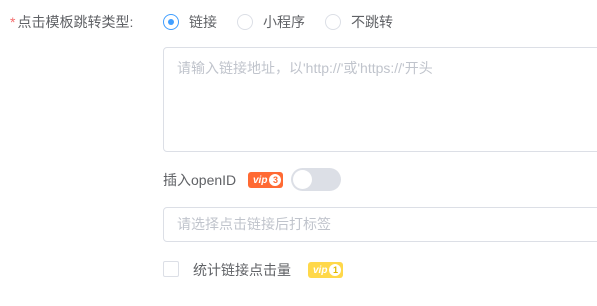 This screenshot has height=306, width=597. Describe the element at coordinates (305, 68) in the screenshot. I see `link-url-placeholder: 请输入链接地址，以'http://'或'https://'开头` at that location.